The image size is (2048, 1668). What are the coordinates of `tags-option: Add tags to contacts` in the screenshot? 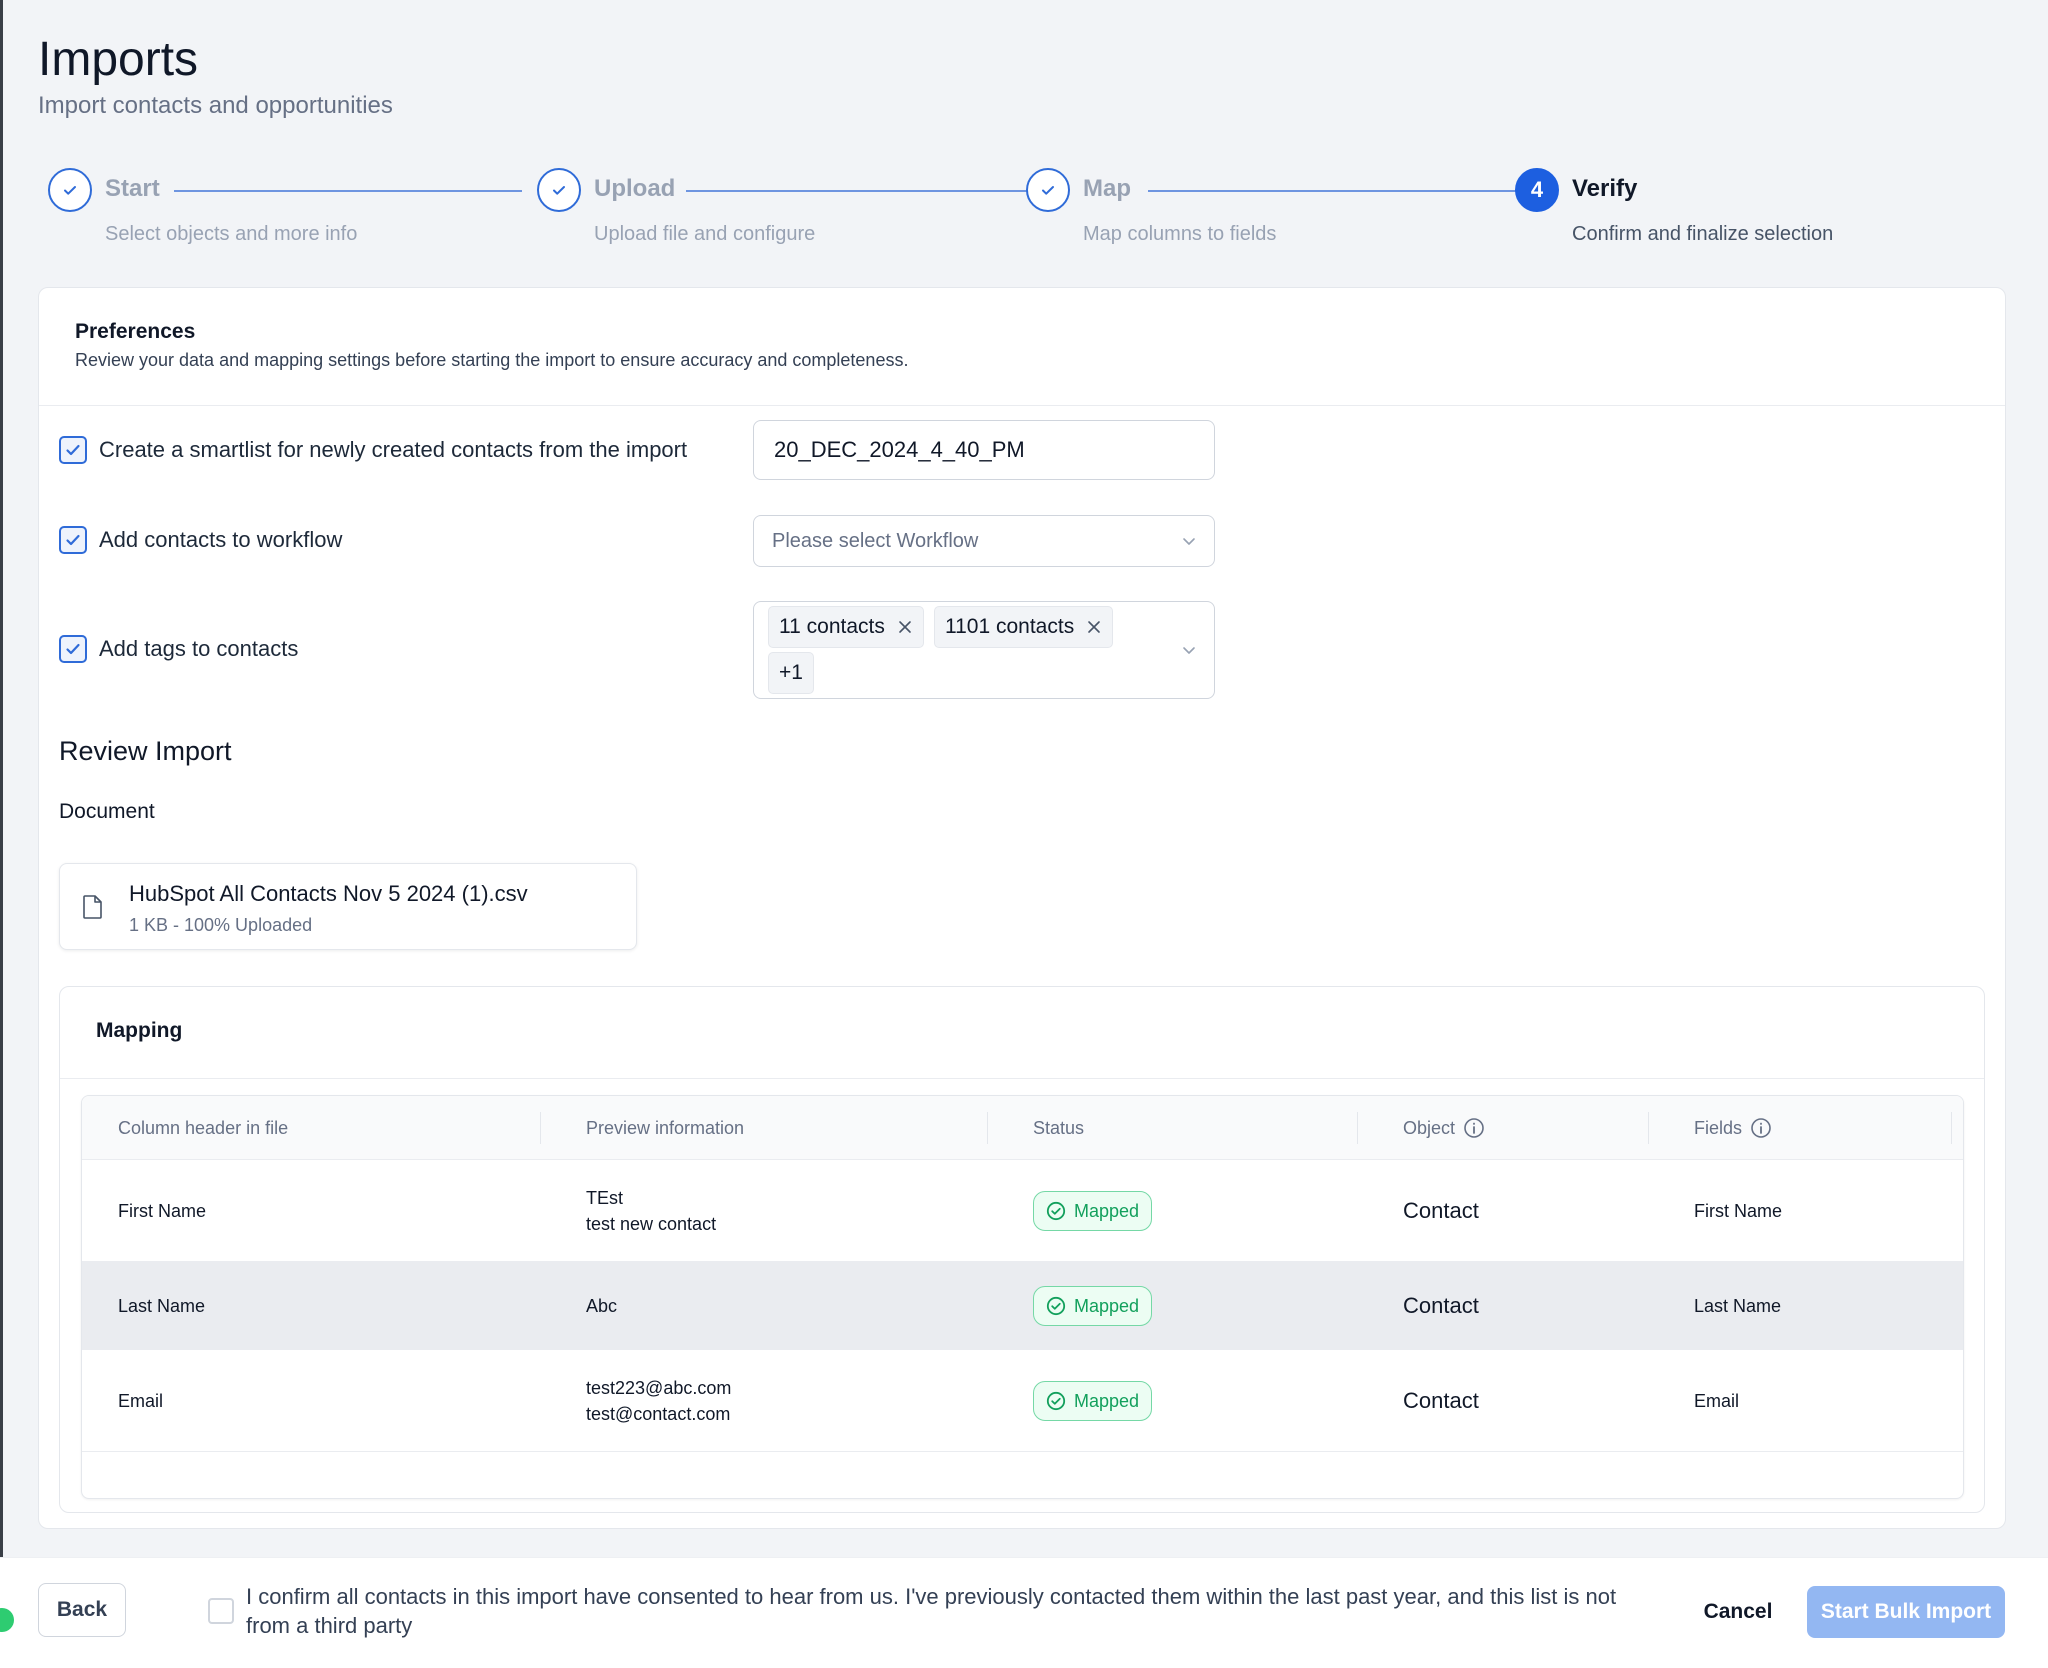 It's located at (178, 649).